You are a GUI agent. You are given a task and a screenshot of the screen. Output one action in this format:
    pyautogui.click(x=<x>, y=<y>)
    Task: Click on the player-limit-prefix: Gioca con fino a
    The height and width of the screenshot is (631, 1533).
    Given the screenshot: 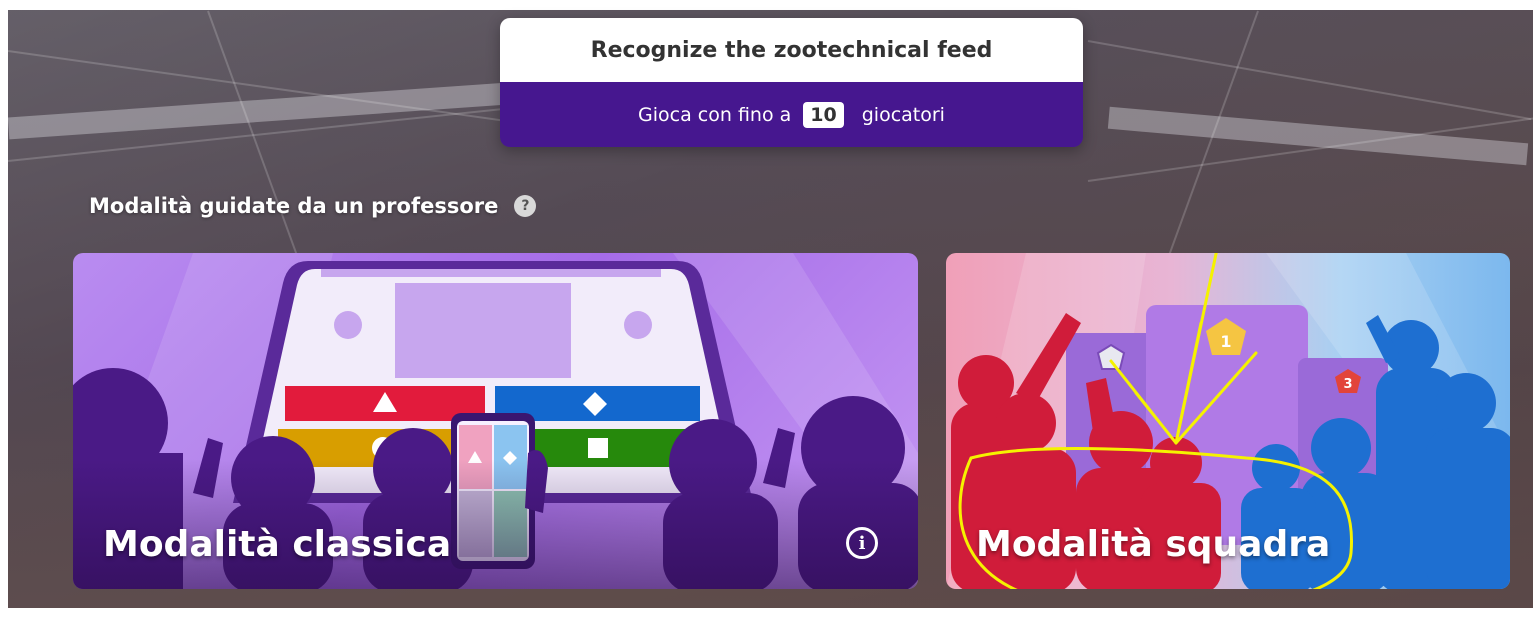 What is the action you would take?
    pyautogui.click(x=715, y=114)
    